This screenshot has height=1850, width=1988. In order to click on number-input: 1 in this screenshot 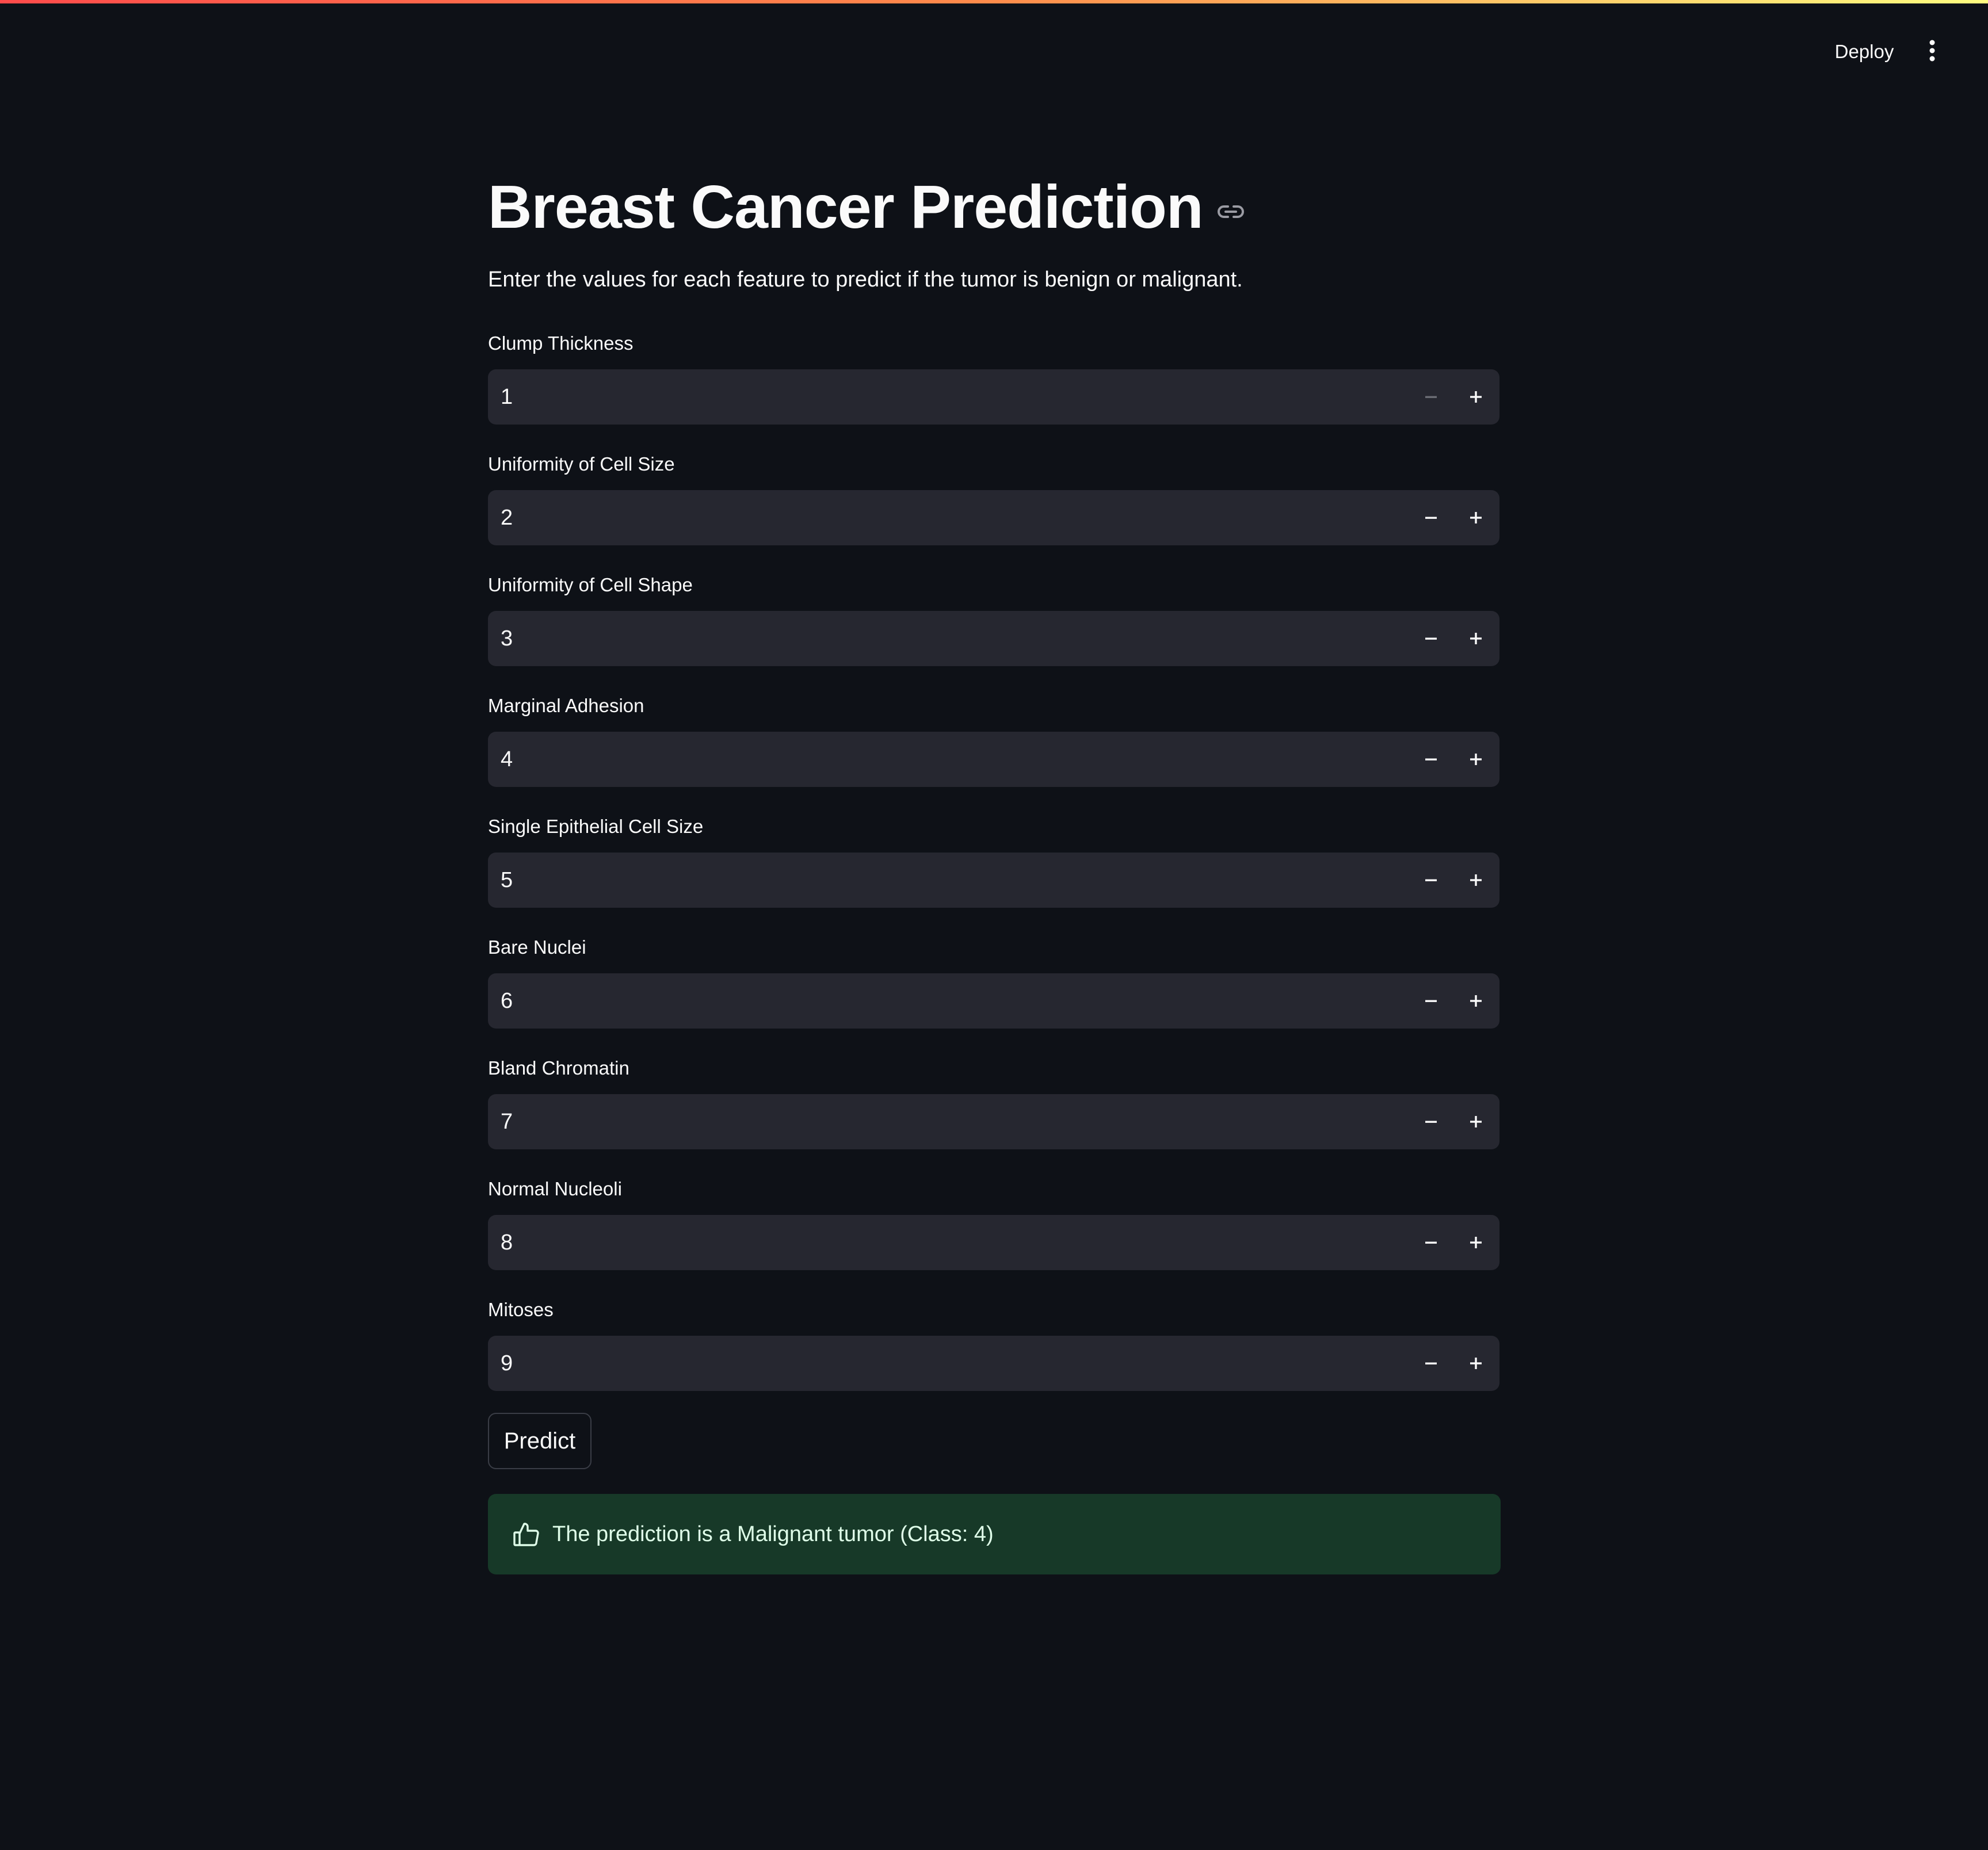, I will do `click(993, 397)`.